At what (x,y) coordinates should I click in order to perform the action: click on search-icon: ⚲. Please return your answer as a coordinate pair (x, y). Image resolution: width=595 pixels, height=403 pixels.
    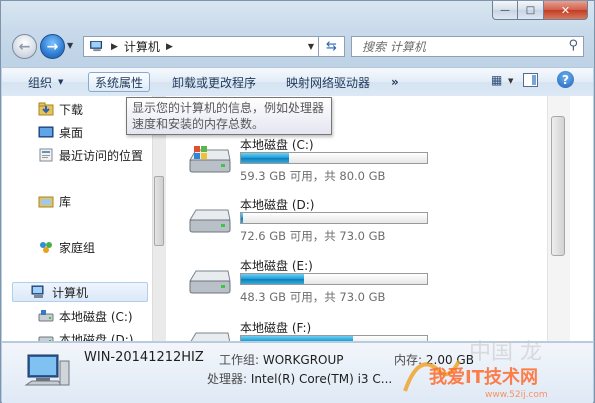
    Looking at the image, I should click on (573, 45).